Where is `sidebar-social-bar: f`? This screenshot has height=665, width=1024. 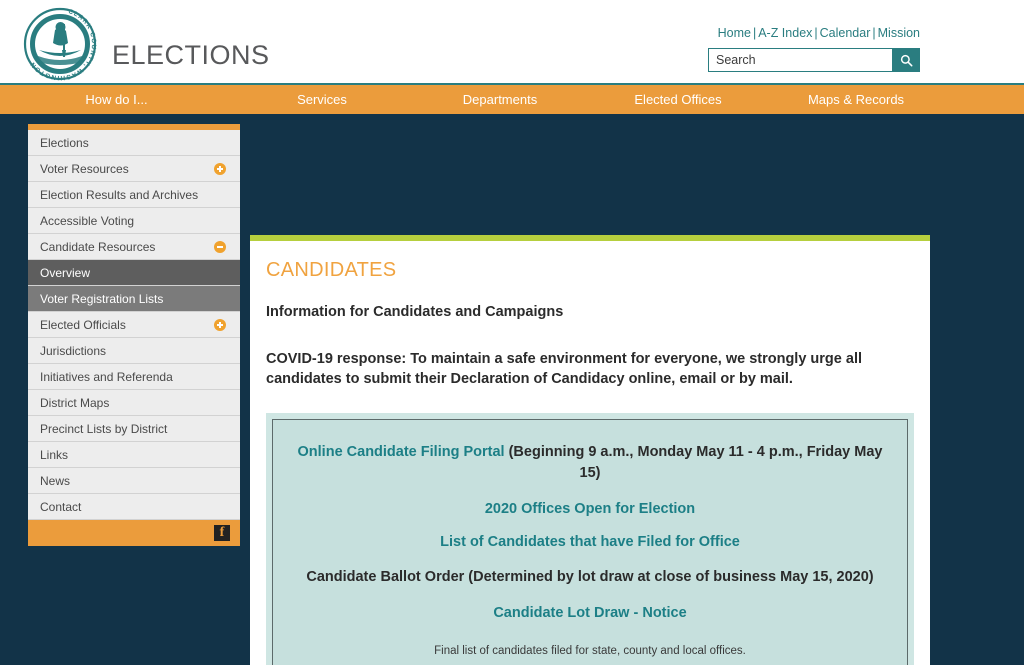 sidebar-social-bar: f is located at coordinates (134, 533).